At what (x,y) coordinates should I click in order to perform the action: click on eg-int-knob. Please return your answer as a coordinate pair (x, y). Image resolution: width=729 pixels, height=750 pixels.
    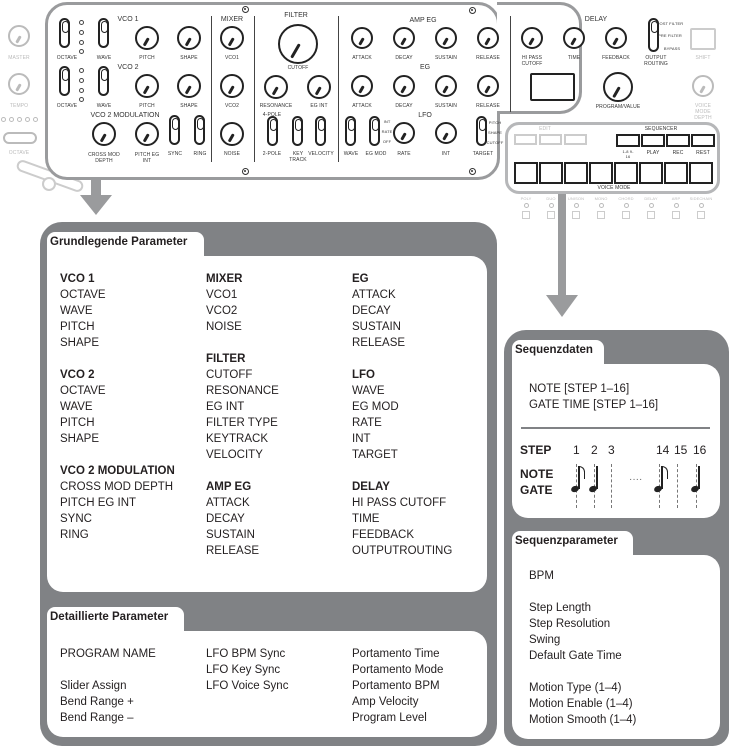
    Looking at the image, I should click on (319, 87).